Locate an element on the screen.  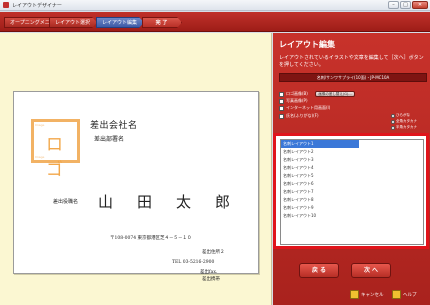
option-label: 氏名(ふりがな)(F) is located at coordinates (302, 115).